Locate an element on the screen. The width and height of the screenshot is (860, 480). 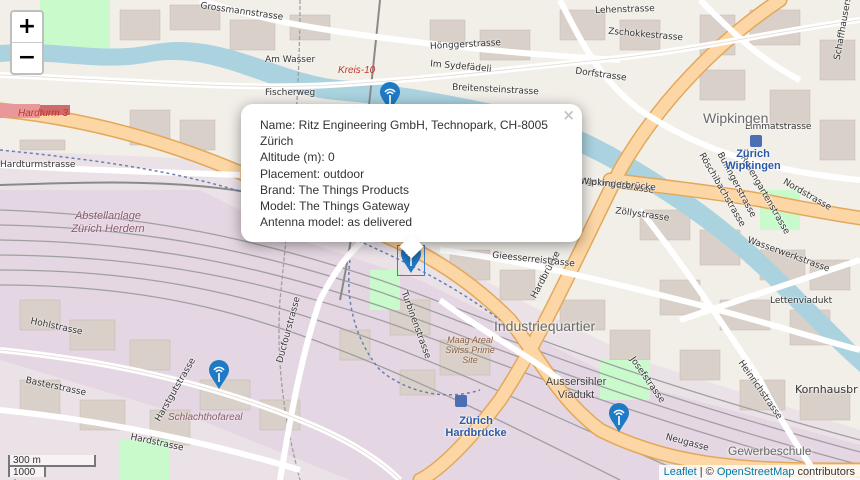
popup-model: Model: The Things Gateway is located at coordinates (335, 206).